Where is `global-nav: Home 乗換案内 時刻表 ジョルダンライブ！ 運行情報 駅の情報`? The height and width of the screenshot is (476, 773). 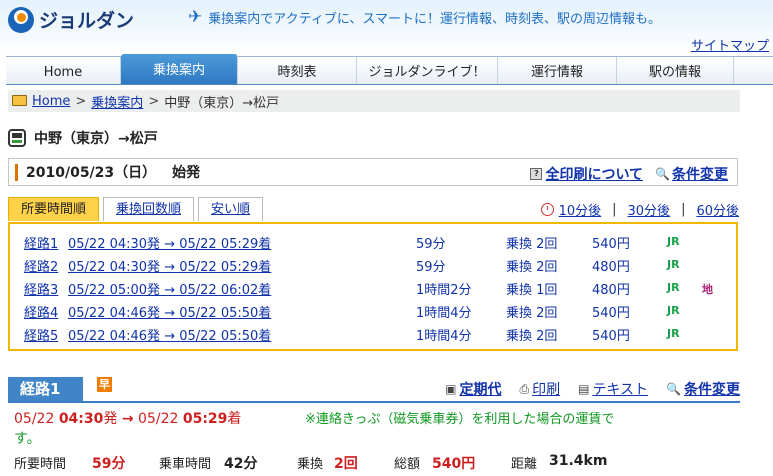
global-nav: Home 乗換案内 時刻表 ジョルダンライブ！ 運行情報 駅の情報 is located at coordinates (389, 69).